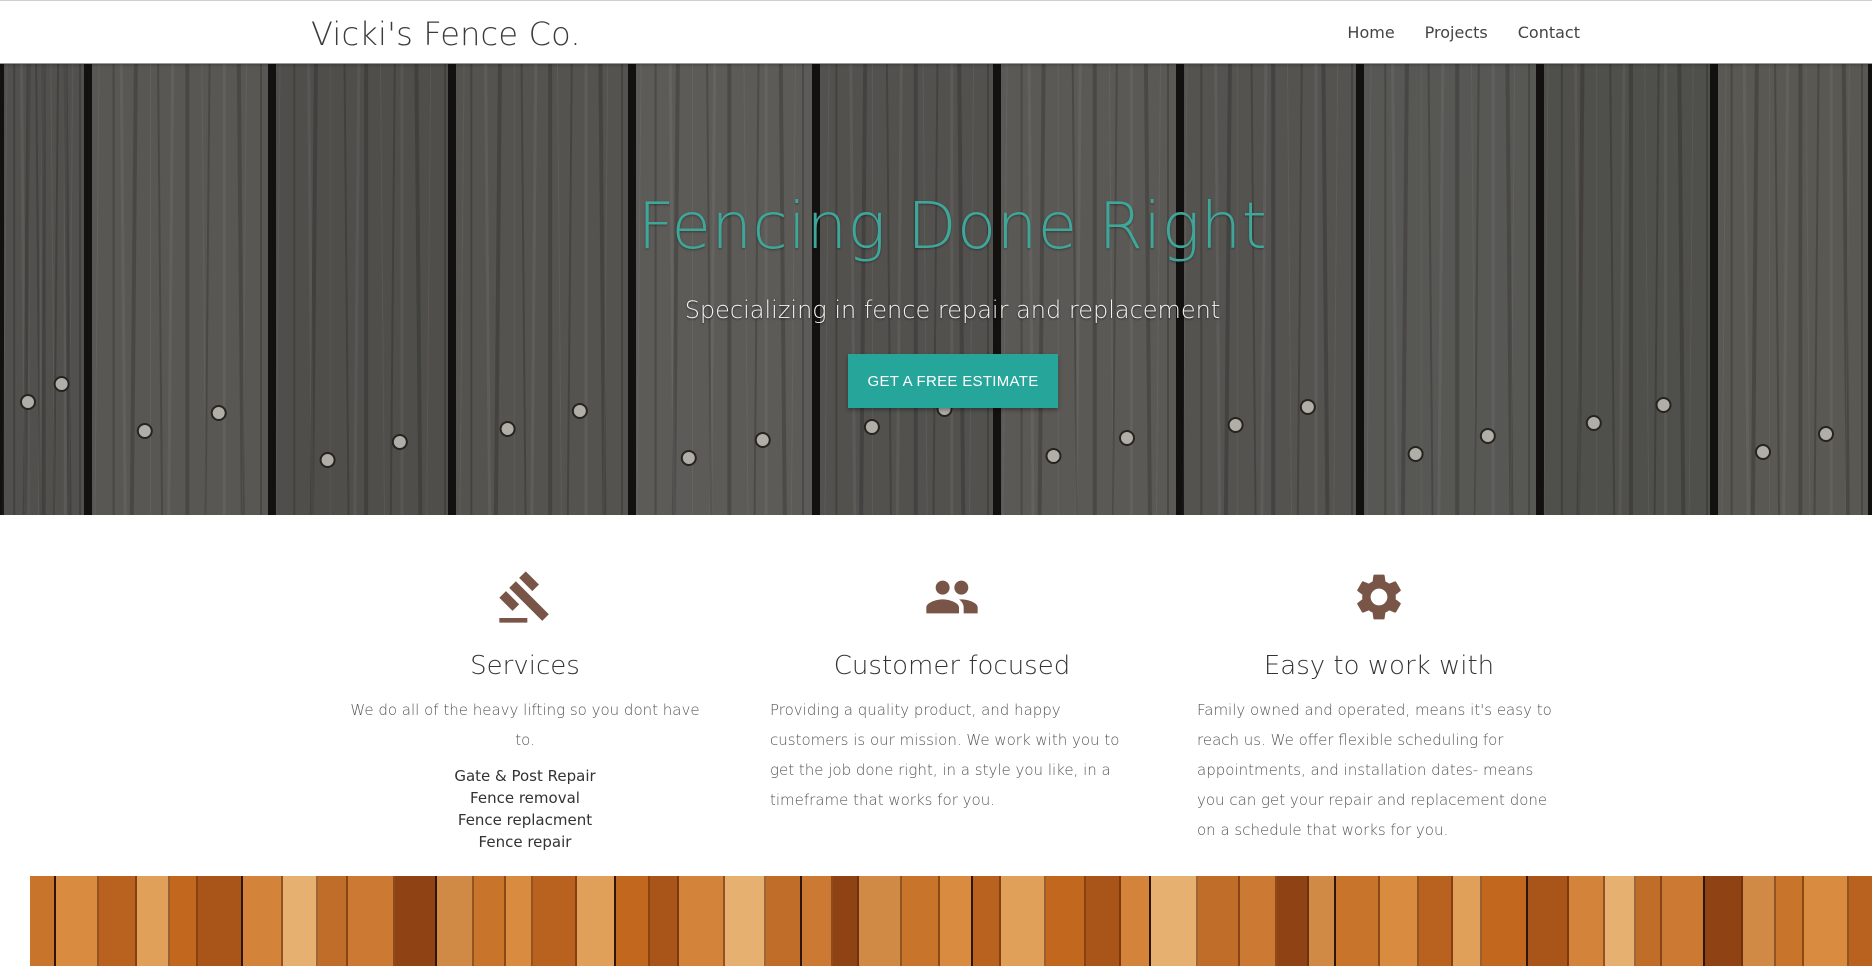 The image size is (1872, 966). What do you see at coordinates (952, 597) in the screenshot?
I see `people-icon` at bounding box center [952, 597].